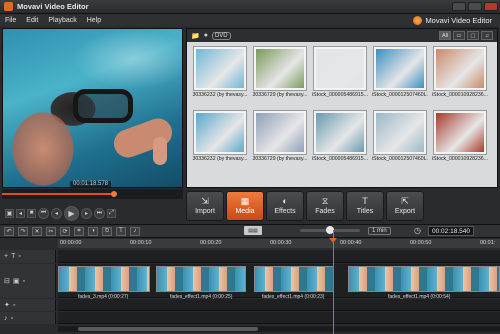 This screenshot has height=334, width=500. What do you see at coordinates (43, 213) in the screenshot?
I see `to-start-icon: ⏮` at bounding box center [43, 213].